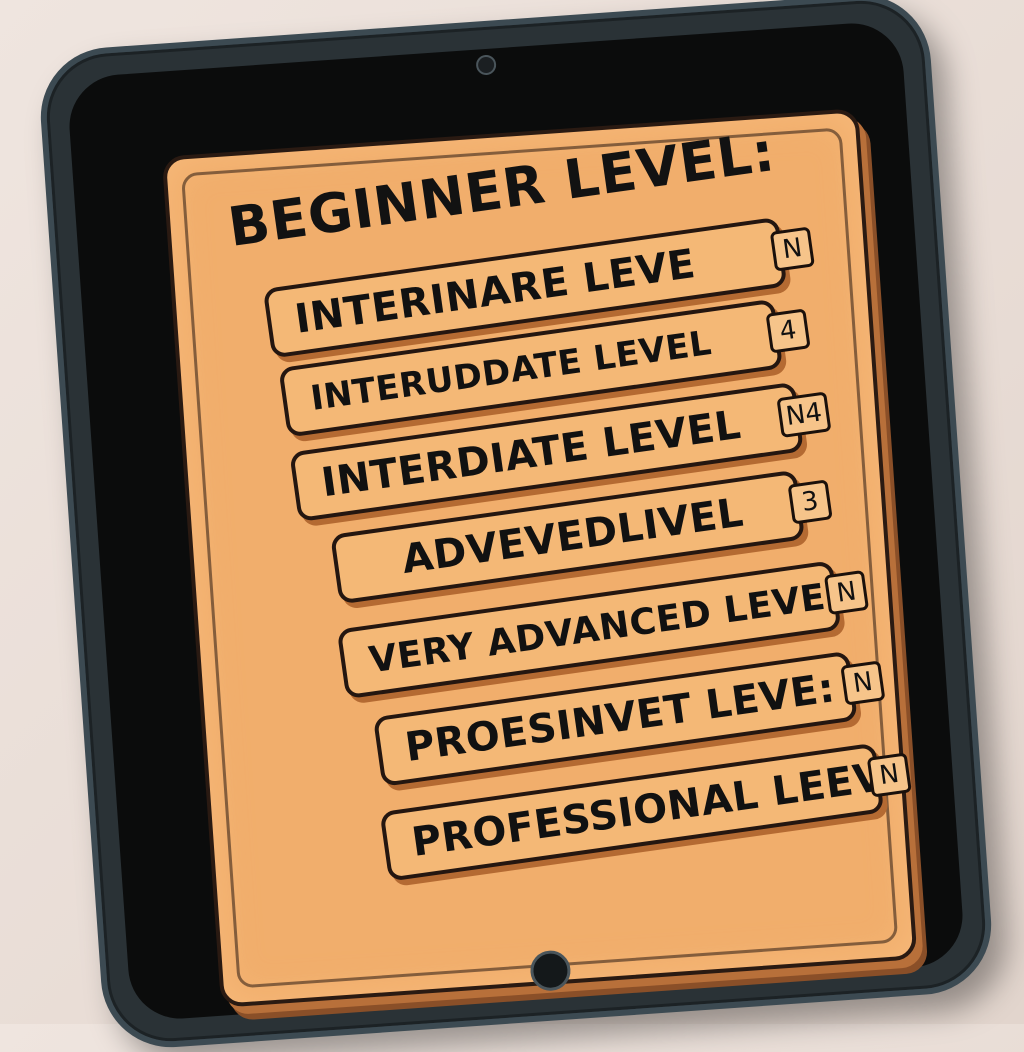 The height and width of the screenshot is (1052, 1024). Describe the element at coordinates (804, 415) in the screenshot. I see `level-badge: N4` at that location.